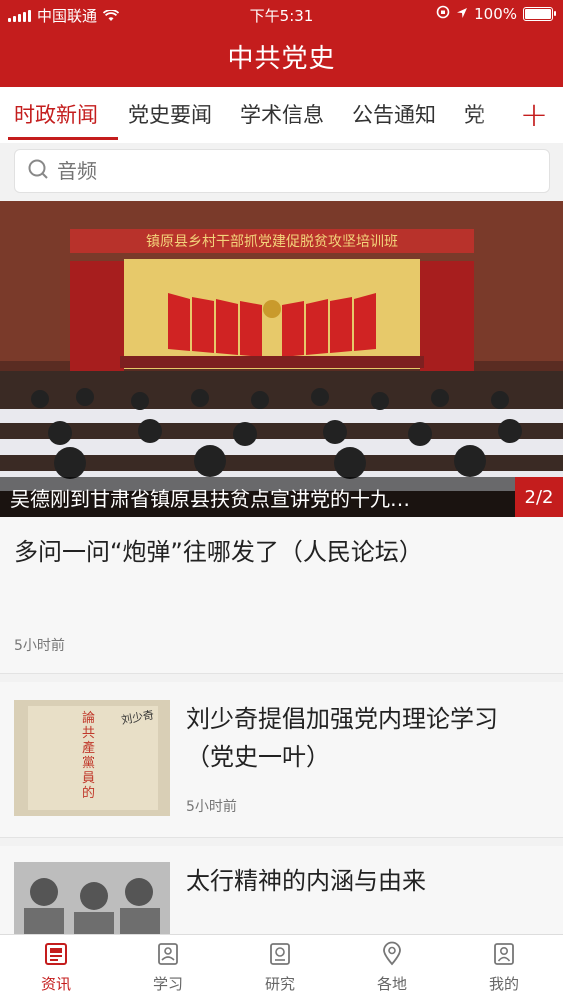 The width and height of the screenshot is (563, 1000). What do you see at coordinates (280, 954) in the screenshot?
I see `research-icon` at bounding box center [280, 954].